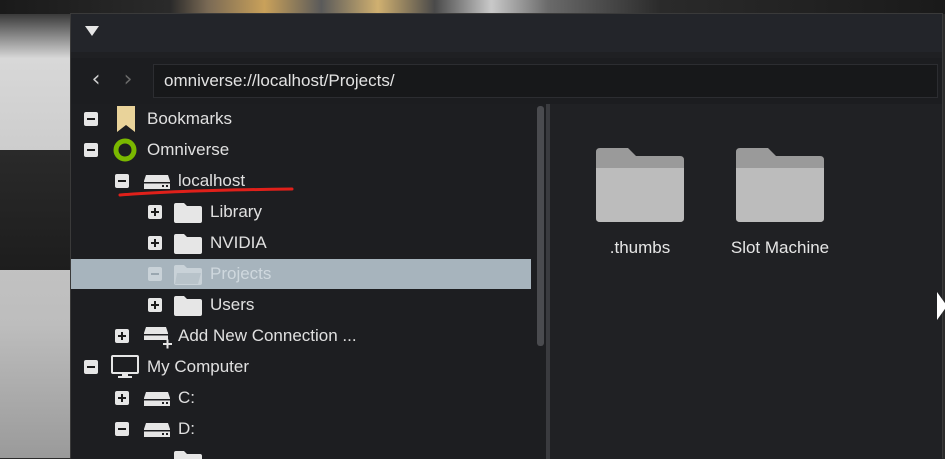  I want to click on tree-item-partial, so click(301, 452).